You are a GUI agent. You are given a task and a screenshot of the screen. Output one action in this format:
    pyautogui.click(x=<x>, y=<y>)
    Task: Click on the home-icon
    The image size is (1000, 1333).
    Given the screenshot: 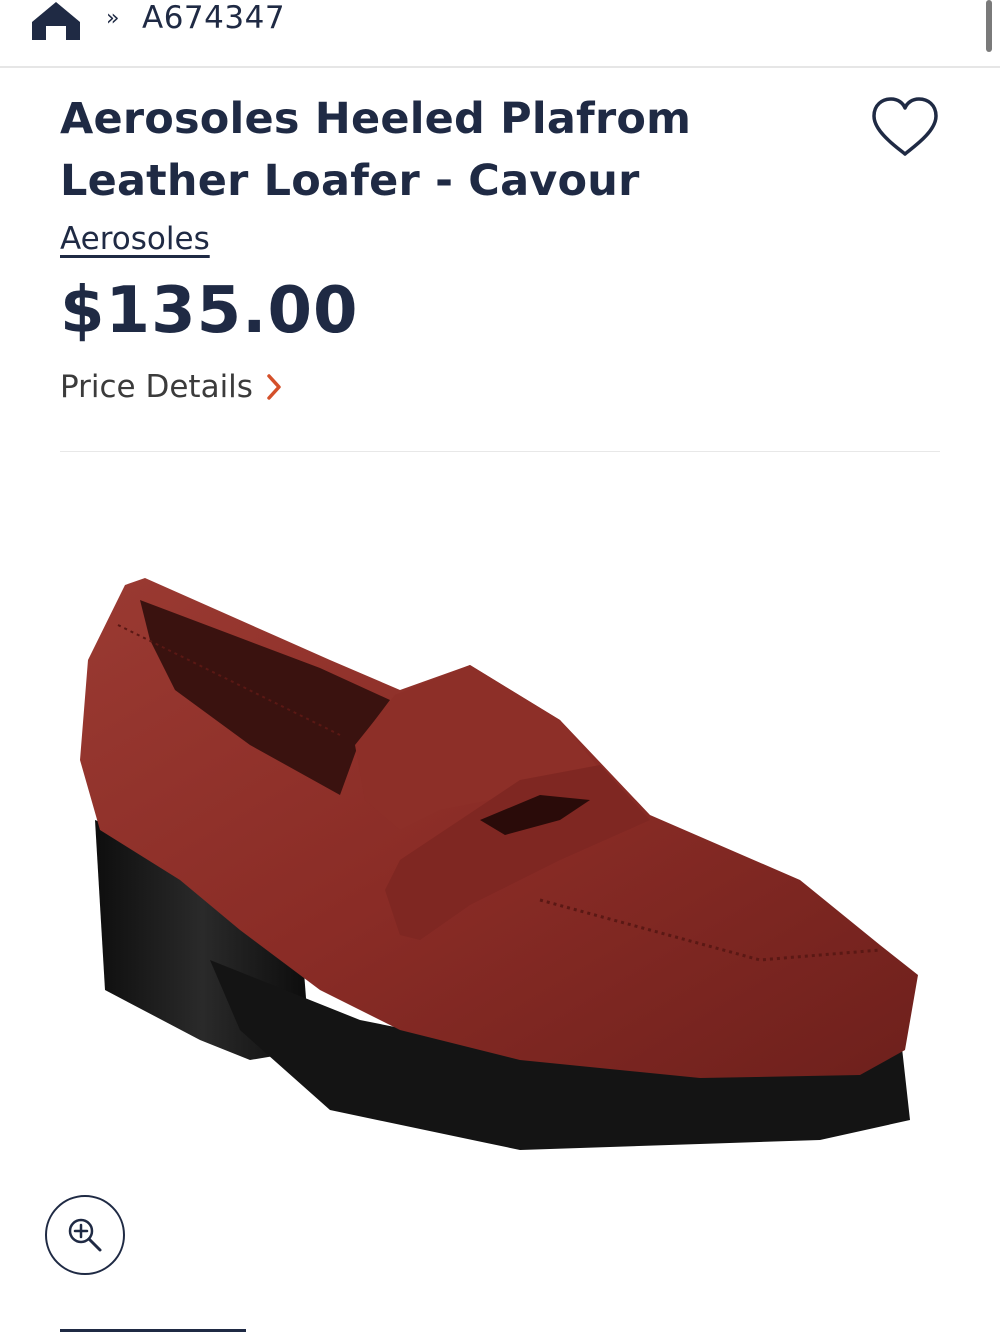 What is the action you would take?
    pyautogui.click(x=56, y=20)
    